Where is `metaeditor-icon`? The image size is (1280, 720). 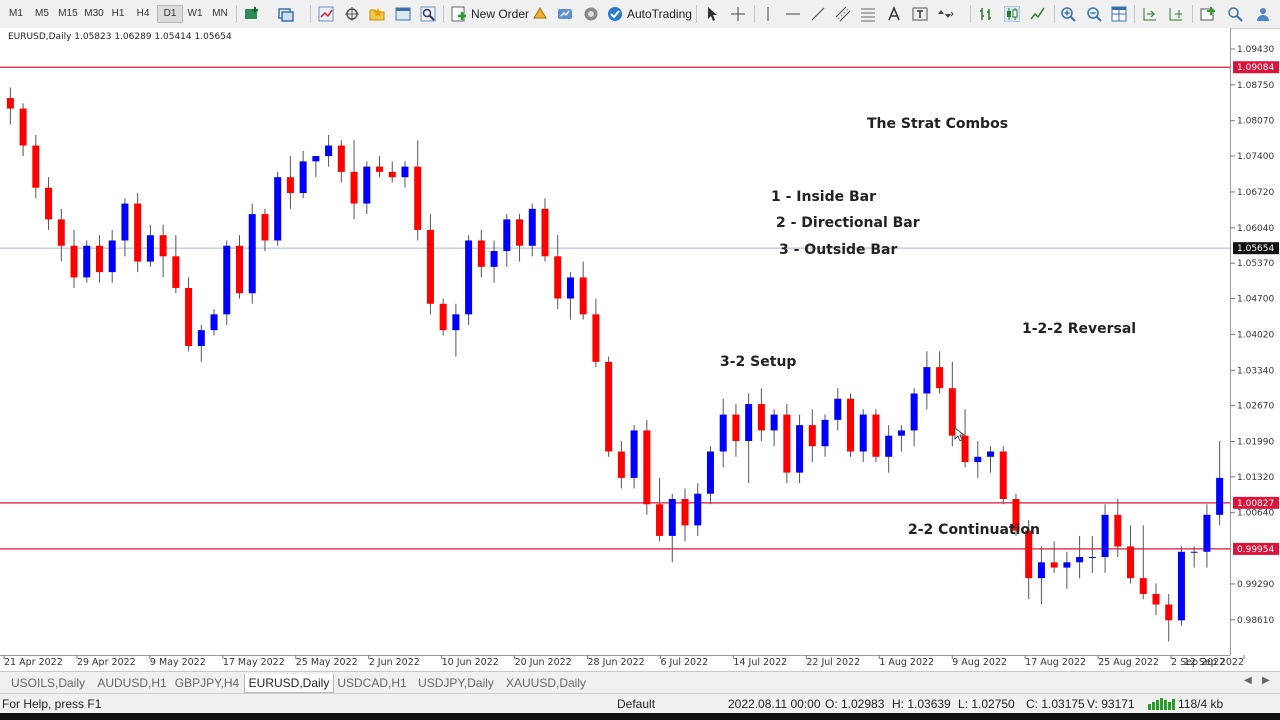 metaeditor-icon is located at coordinates (540, 14).